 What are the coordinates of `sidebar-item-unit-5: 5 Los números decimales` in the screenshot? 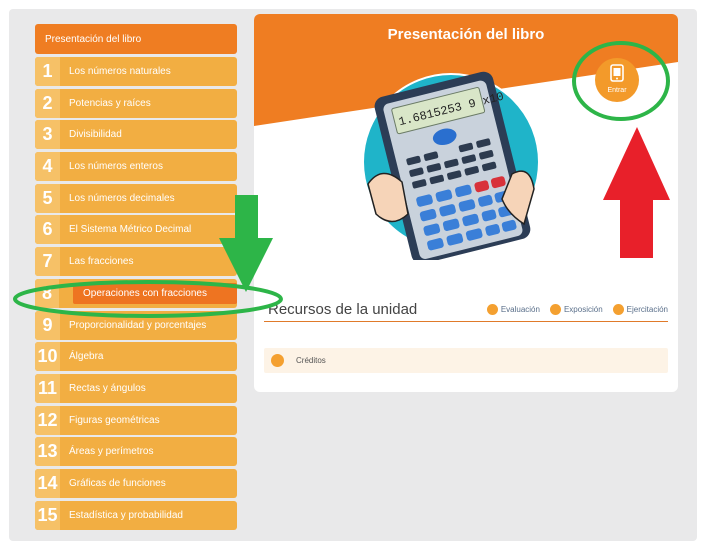 It's located at (136, 198).